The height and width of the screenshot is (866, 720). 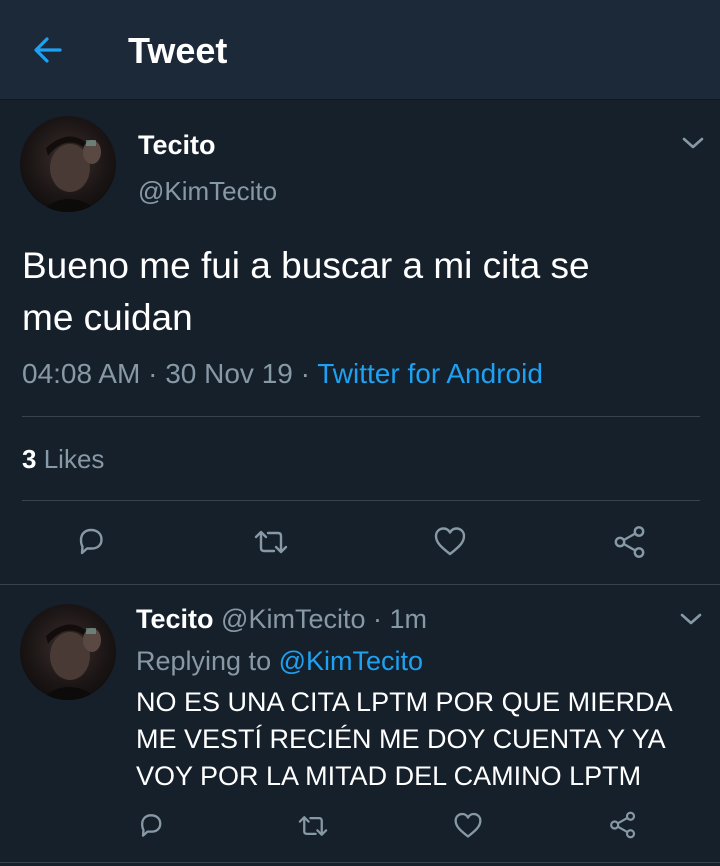 I want to click on mention-link: @KimTecito, so click(x=351, y=661).